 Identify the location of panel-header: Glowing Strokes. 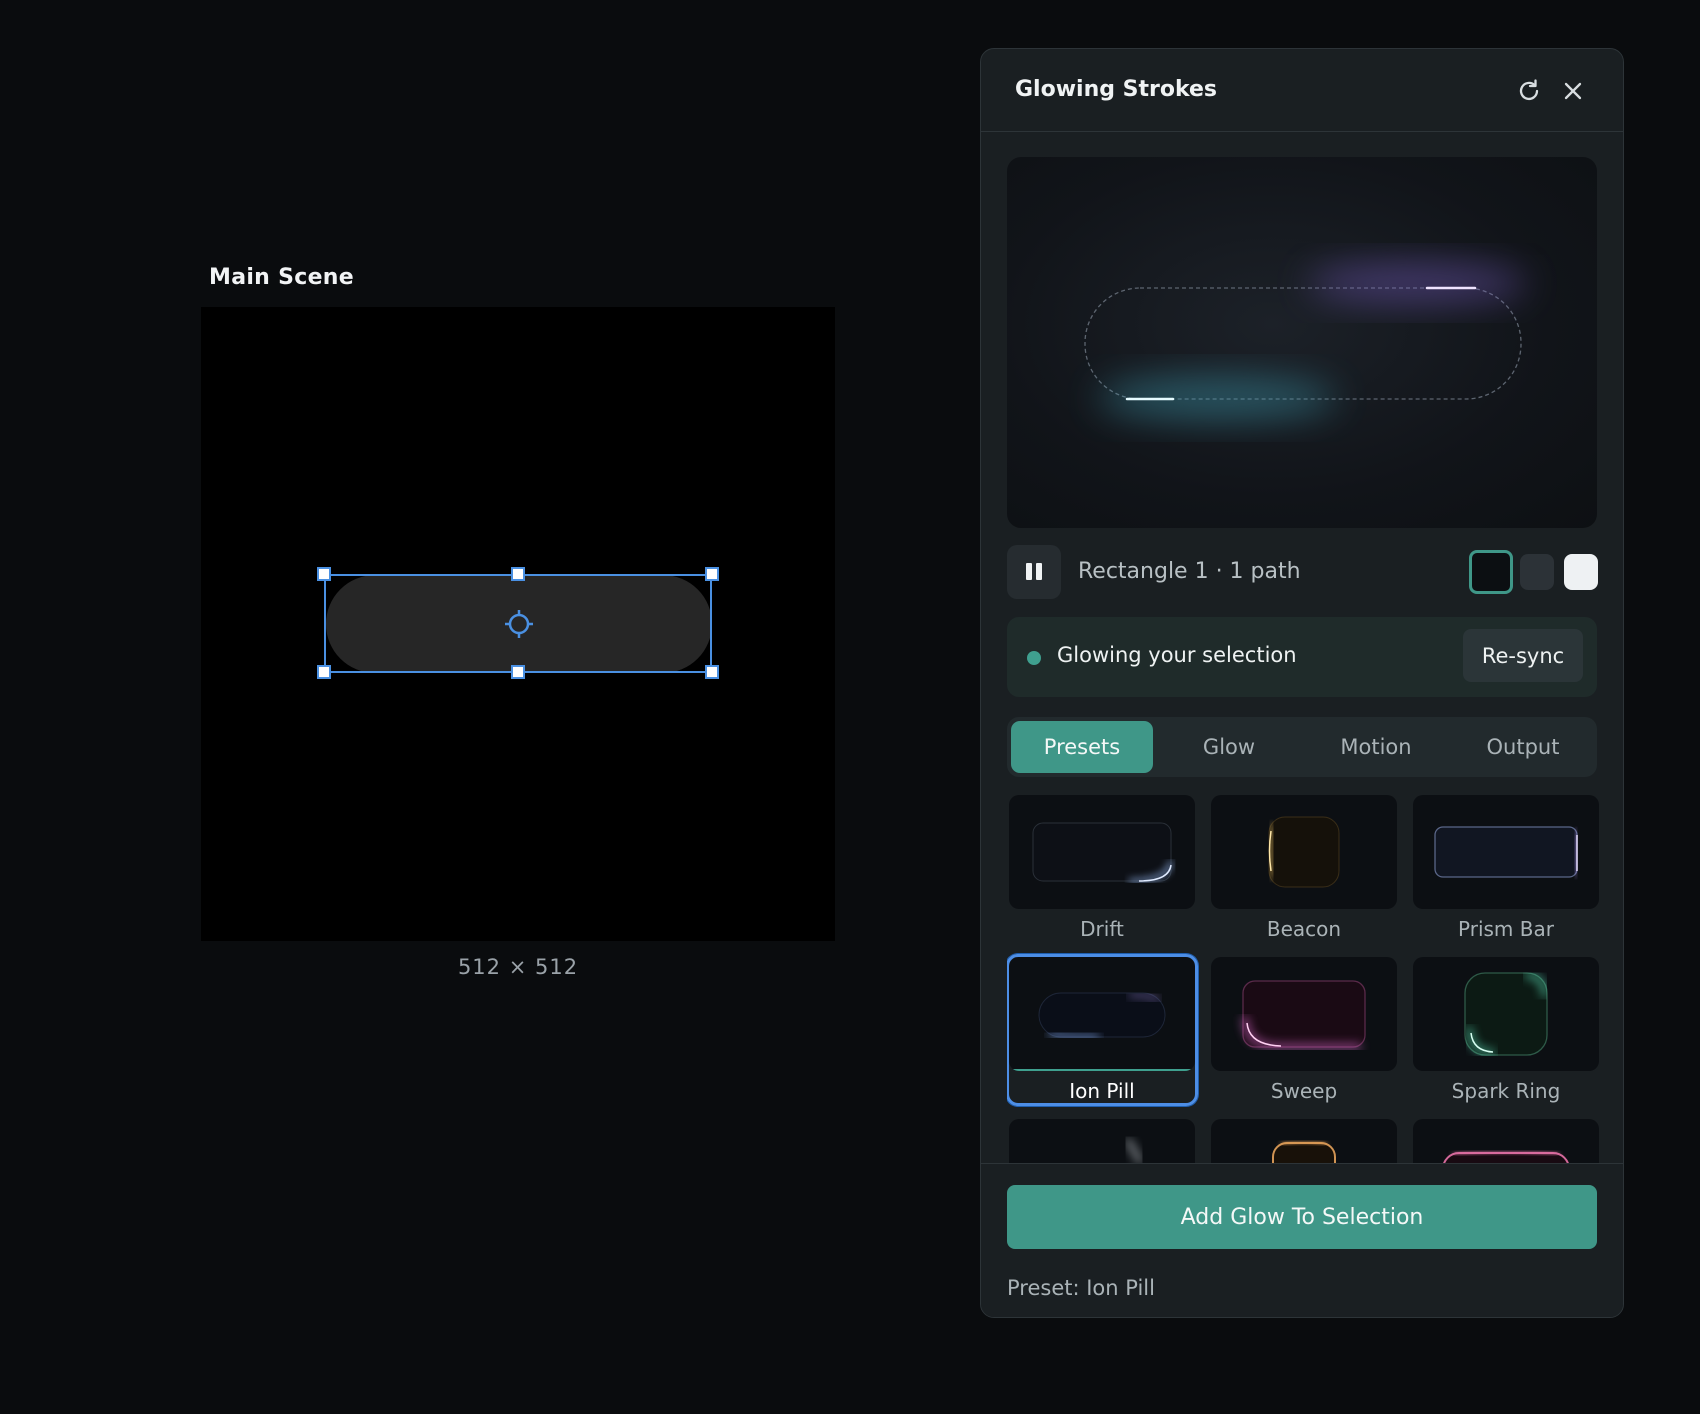
(1302, 90).